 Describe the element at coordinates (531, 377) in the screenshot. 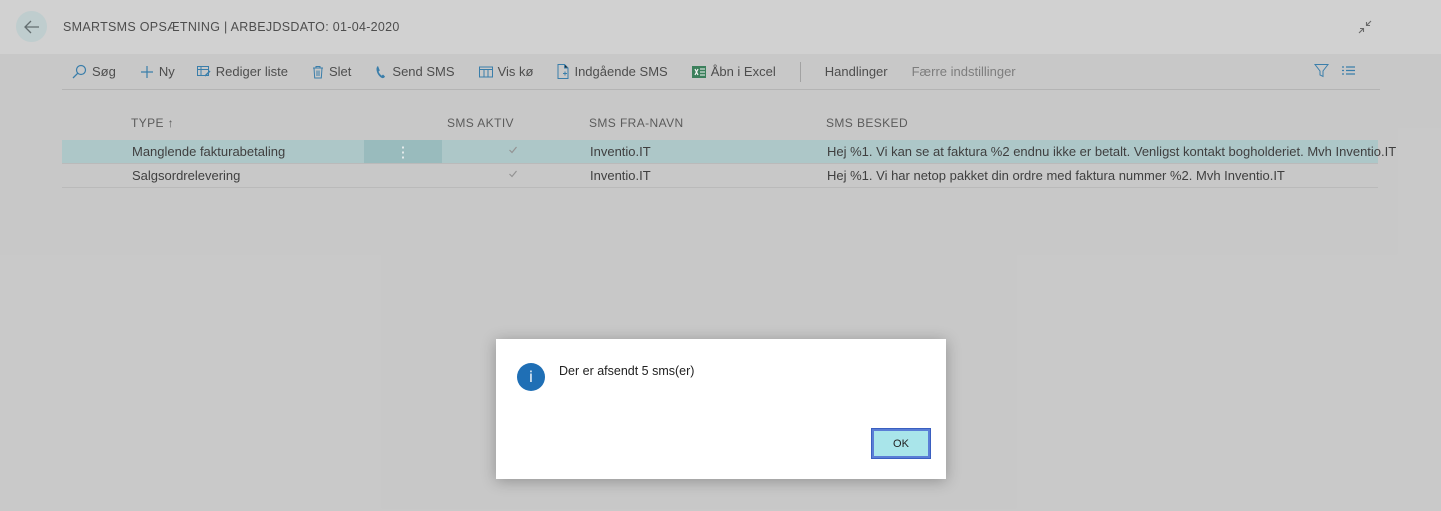

I see `info-icon: i` at that location.